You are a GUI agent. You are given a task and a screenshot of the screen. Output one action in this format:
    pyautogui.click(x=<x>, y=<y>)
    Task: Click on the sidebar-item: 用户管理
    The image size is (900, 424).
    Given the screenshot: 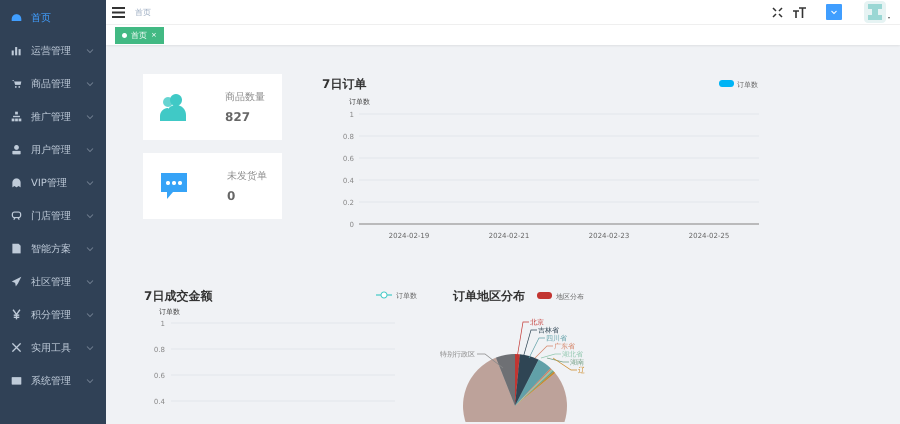 What is the action you would take?
    pyautogui.click(x=53, y=149)
    